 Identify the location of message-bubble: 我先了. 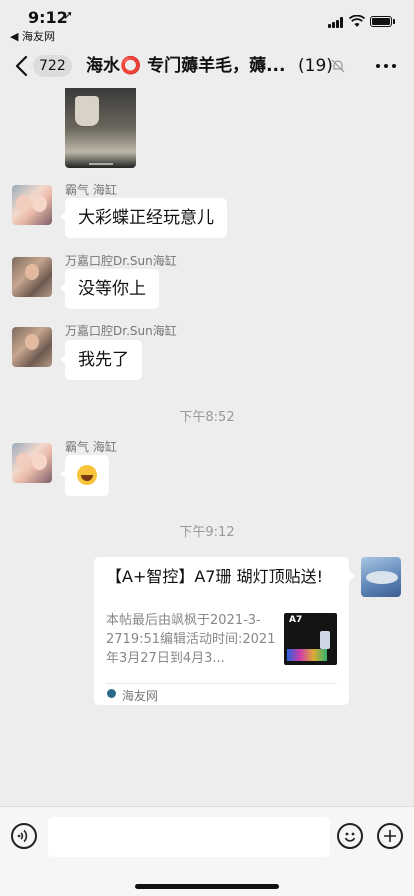
(101, 360).